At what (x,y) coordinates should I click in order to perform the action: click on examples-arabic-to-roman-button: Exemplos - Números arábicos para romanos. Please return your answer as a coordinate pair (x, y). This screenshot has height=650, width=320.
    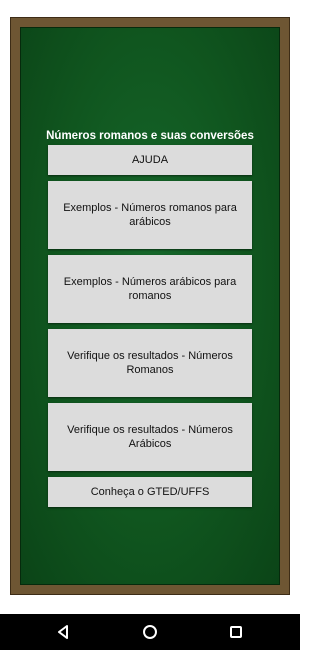
    Looking at the image, I should click on (150, 289).